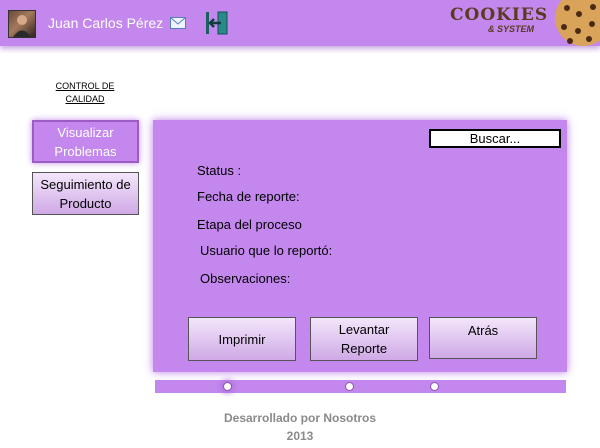  I want to click on cookie-icon, so click(574, 23).